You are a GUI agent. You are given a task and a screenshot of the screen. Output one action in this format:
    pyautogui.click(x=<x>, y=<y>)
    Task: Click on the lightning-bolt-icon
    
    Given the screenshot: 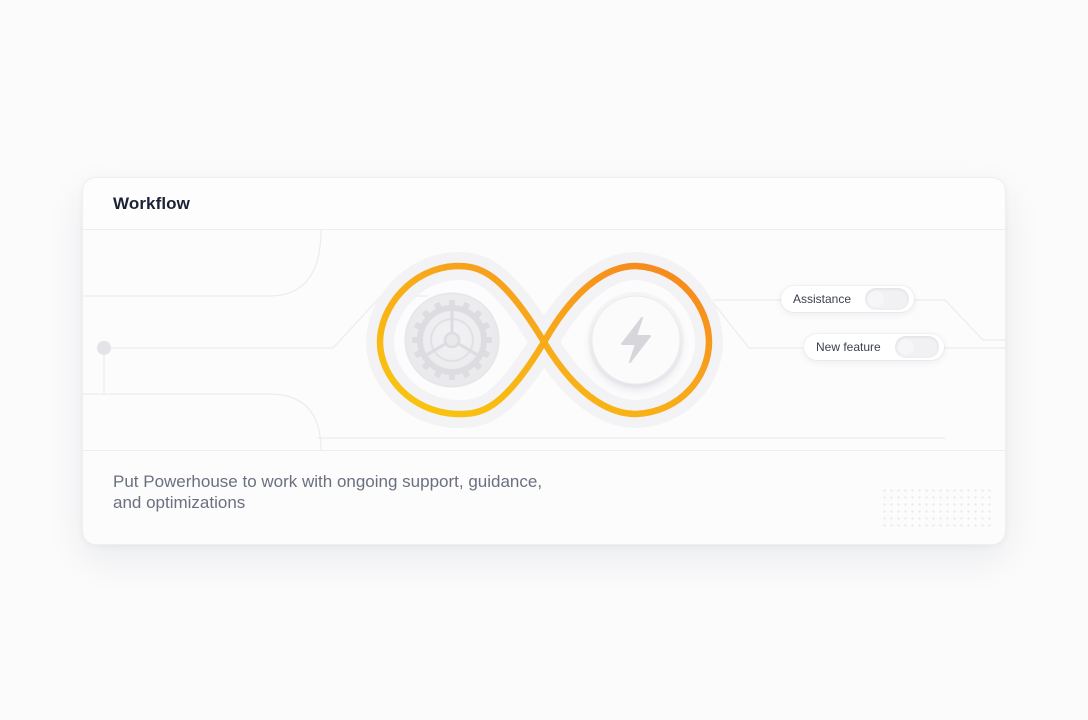 What is the action you would take?
    pyautogui.click(x=636, y=340)
    